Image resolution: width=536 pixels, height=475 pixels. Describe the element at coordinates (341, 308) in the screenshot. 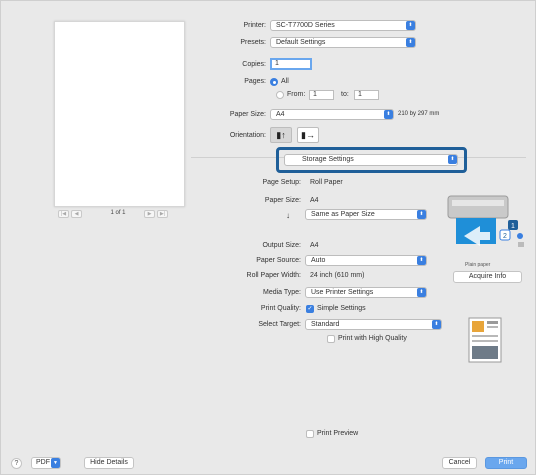

I see `simple-settings-label: Simple Settings` at that location.